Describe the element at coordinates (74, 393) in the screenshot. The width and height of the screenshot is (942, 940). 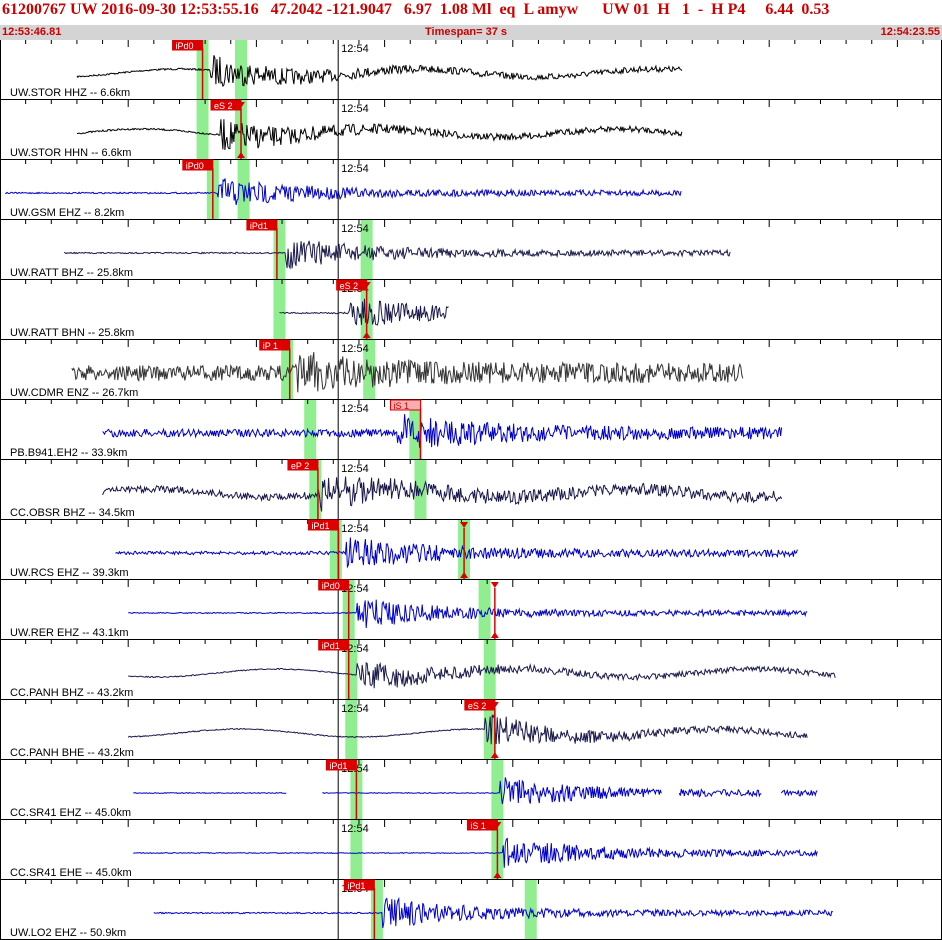
I see `channel-label: UW.CDMR ENZ -- 26.7km` at that location.